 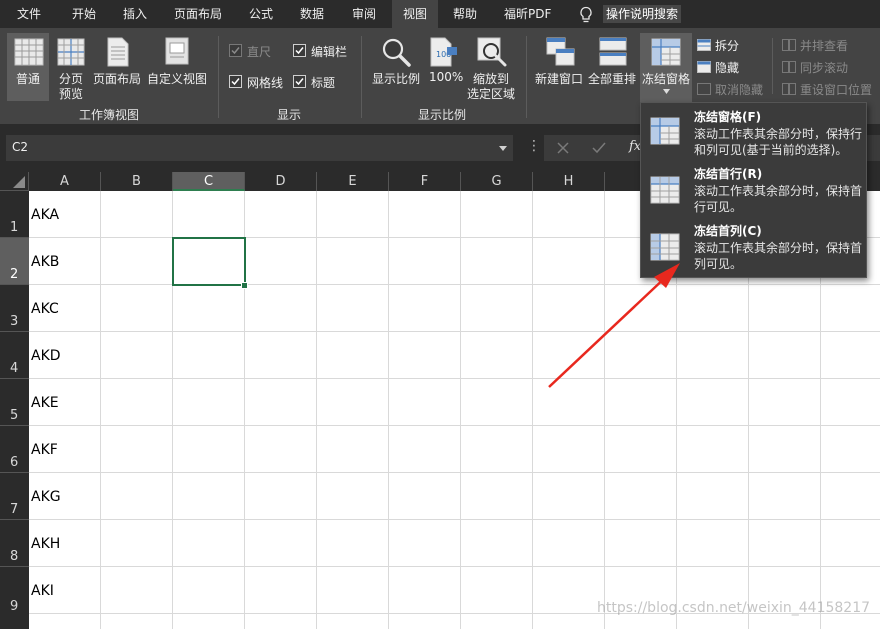 What do you see at coordinates (29, 52) in the screenshot?
I see `normal-view-icon` at bounding box center [29, 52].